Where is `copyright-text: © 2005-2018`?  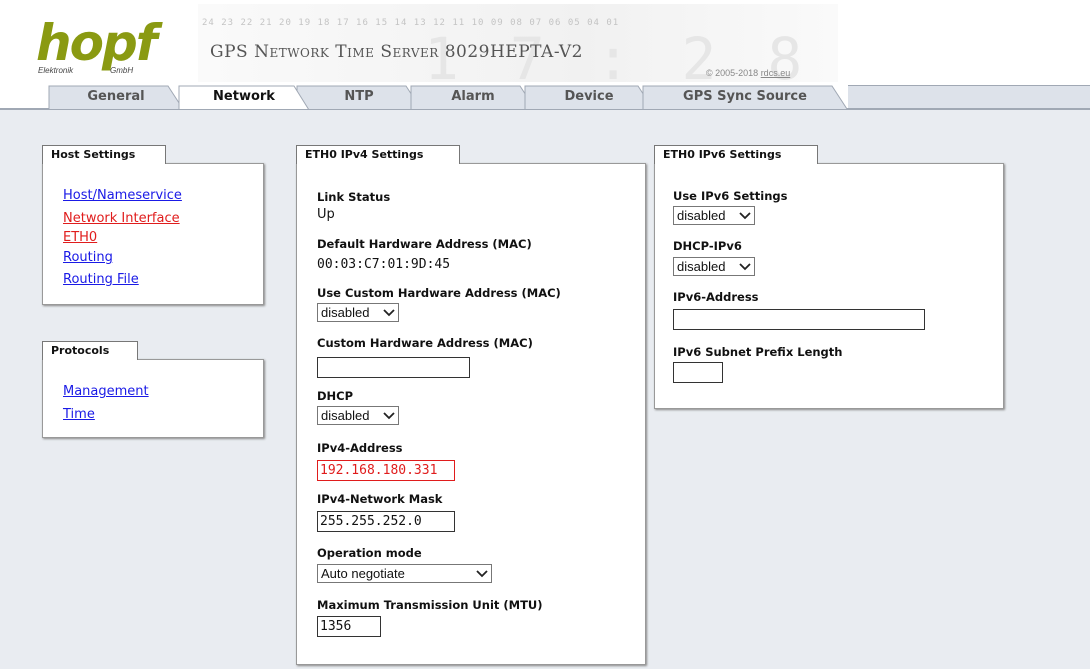 copyright-text: © 2005-2018 is located at coordinates (732, 73).